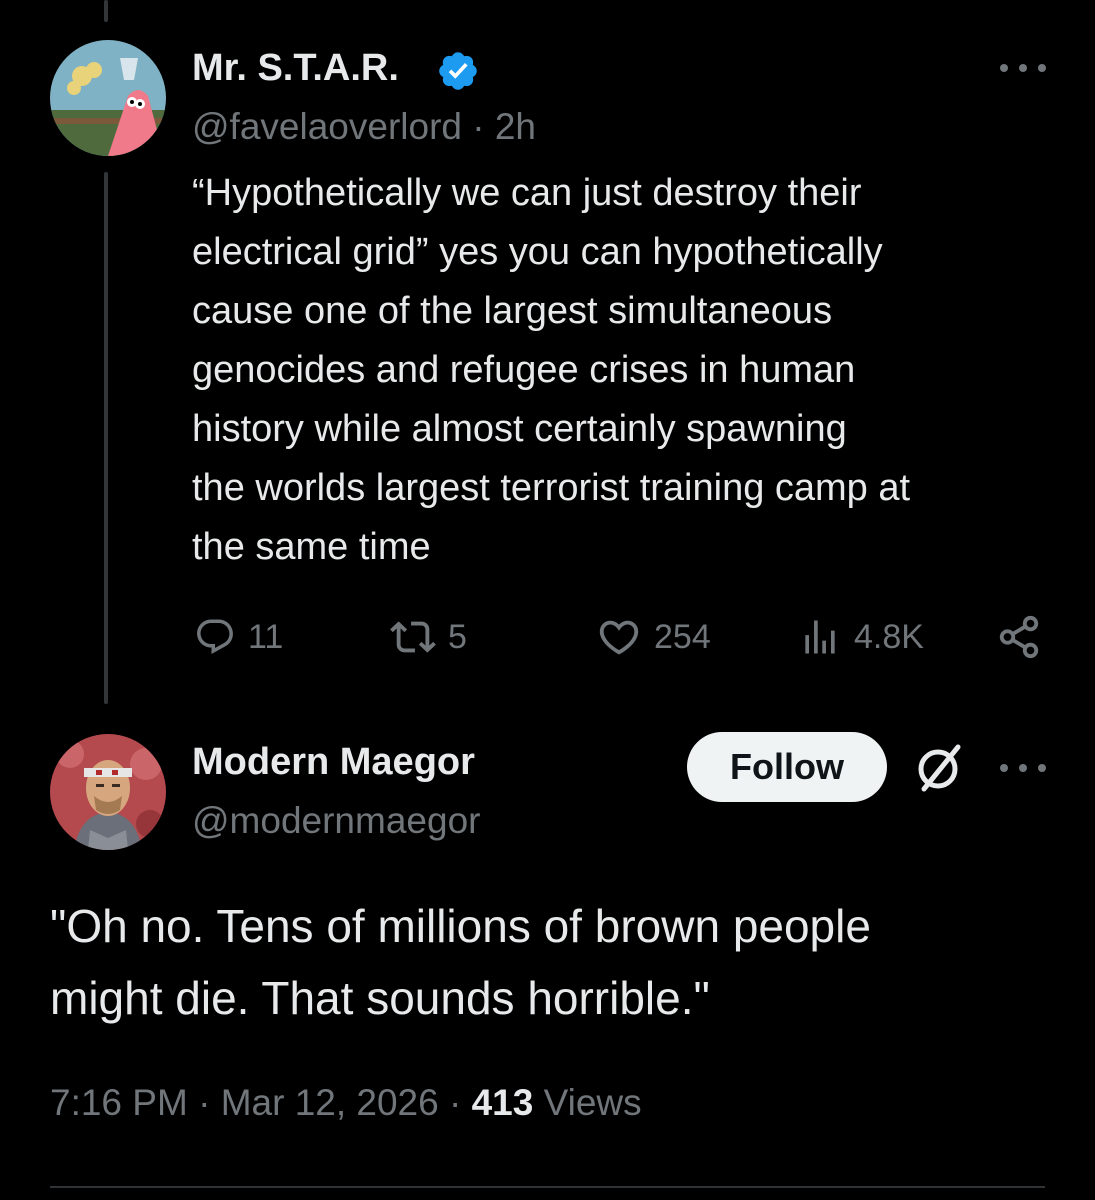  What do you see at coordinates (458, 71) in the screenshot?
I see `verified-badge-icon` at bounding box center [458, 71].